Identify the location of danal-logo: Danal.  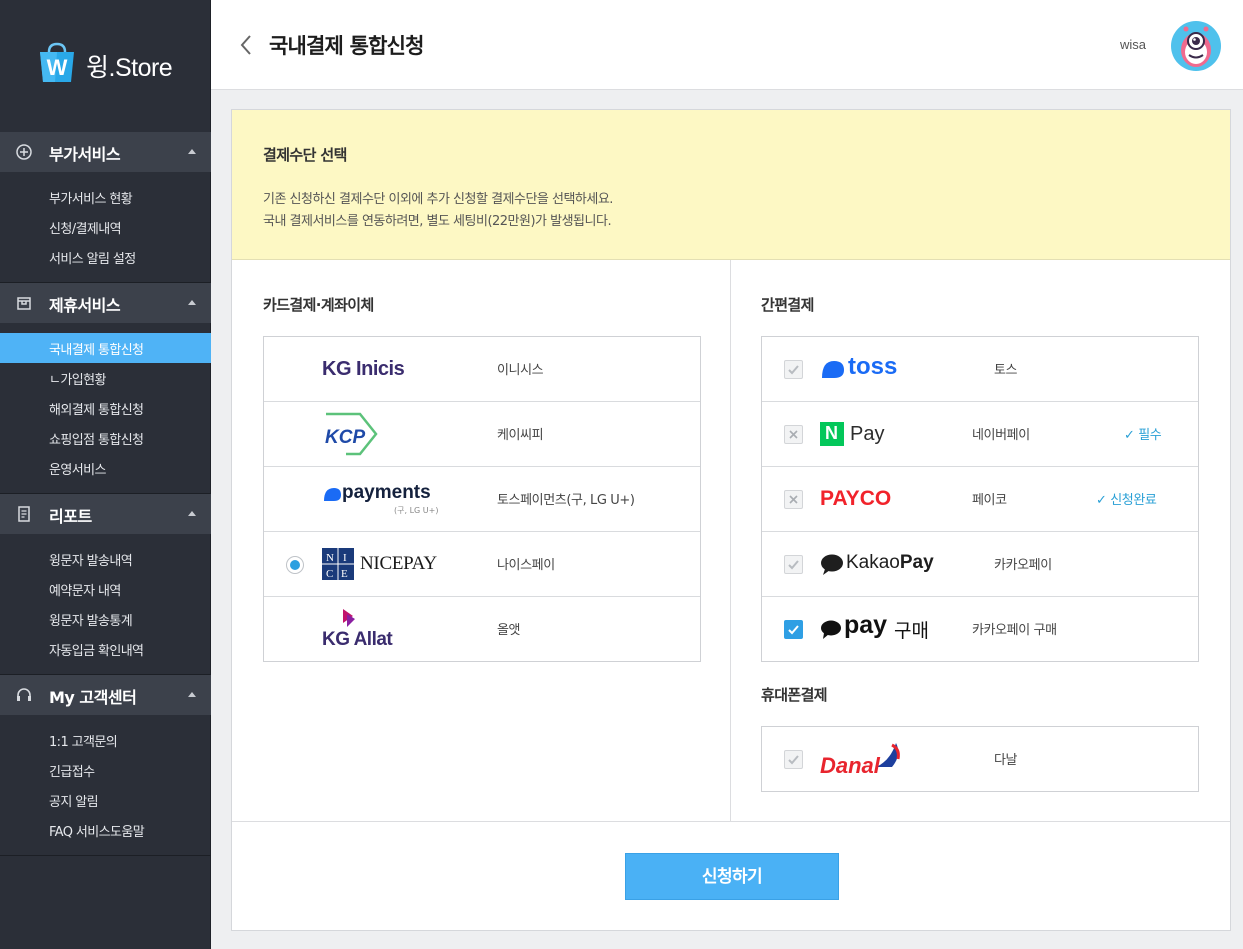
(870, 759).